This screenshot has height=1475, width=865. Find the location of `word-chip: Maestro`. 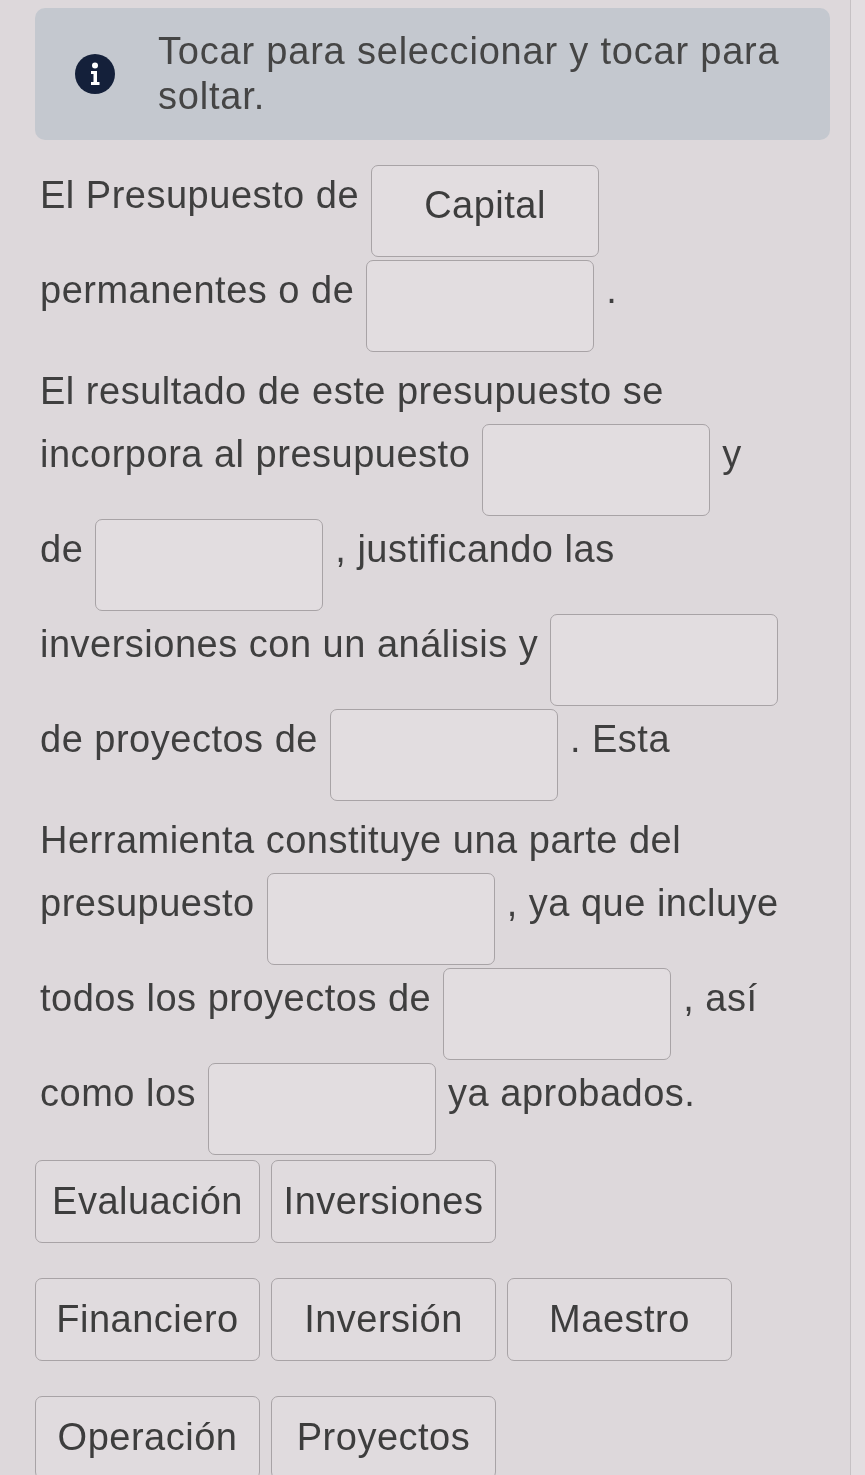

word-chip: Maestro is located at coordinates (619, 1319).